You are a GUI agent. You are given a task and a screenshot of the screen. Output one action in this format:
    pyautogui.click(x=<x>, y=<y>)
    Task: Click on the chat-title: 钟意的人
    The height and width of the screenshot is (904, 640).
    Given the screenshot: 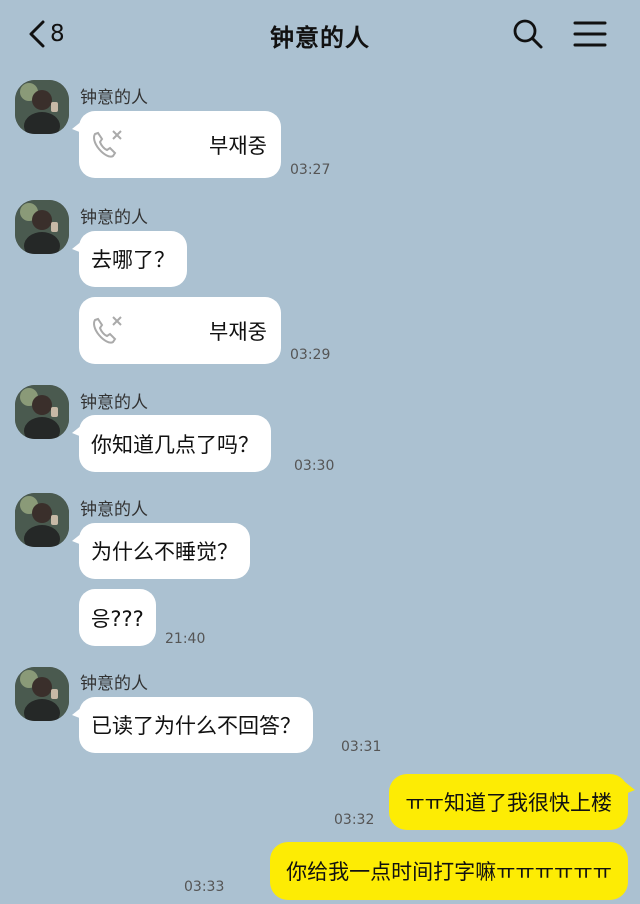 What is the action you would take?
    pyautogui.click(x=320, y=38)
    